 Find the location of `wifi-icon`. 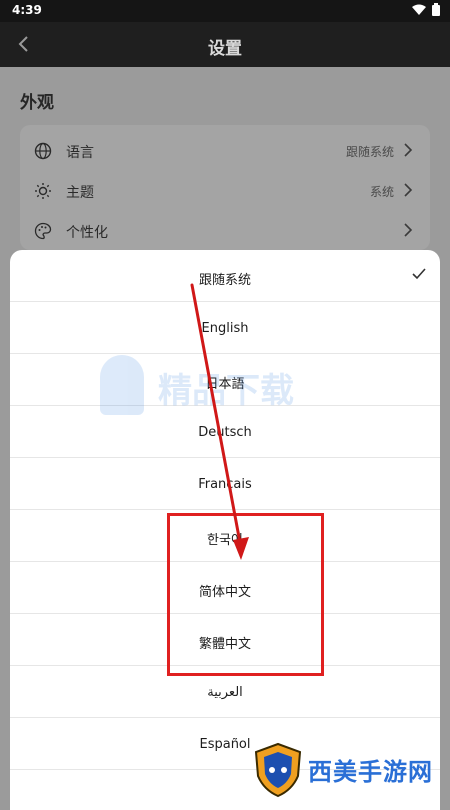

wifi-icon is located at coordinates (419, 9).